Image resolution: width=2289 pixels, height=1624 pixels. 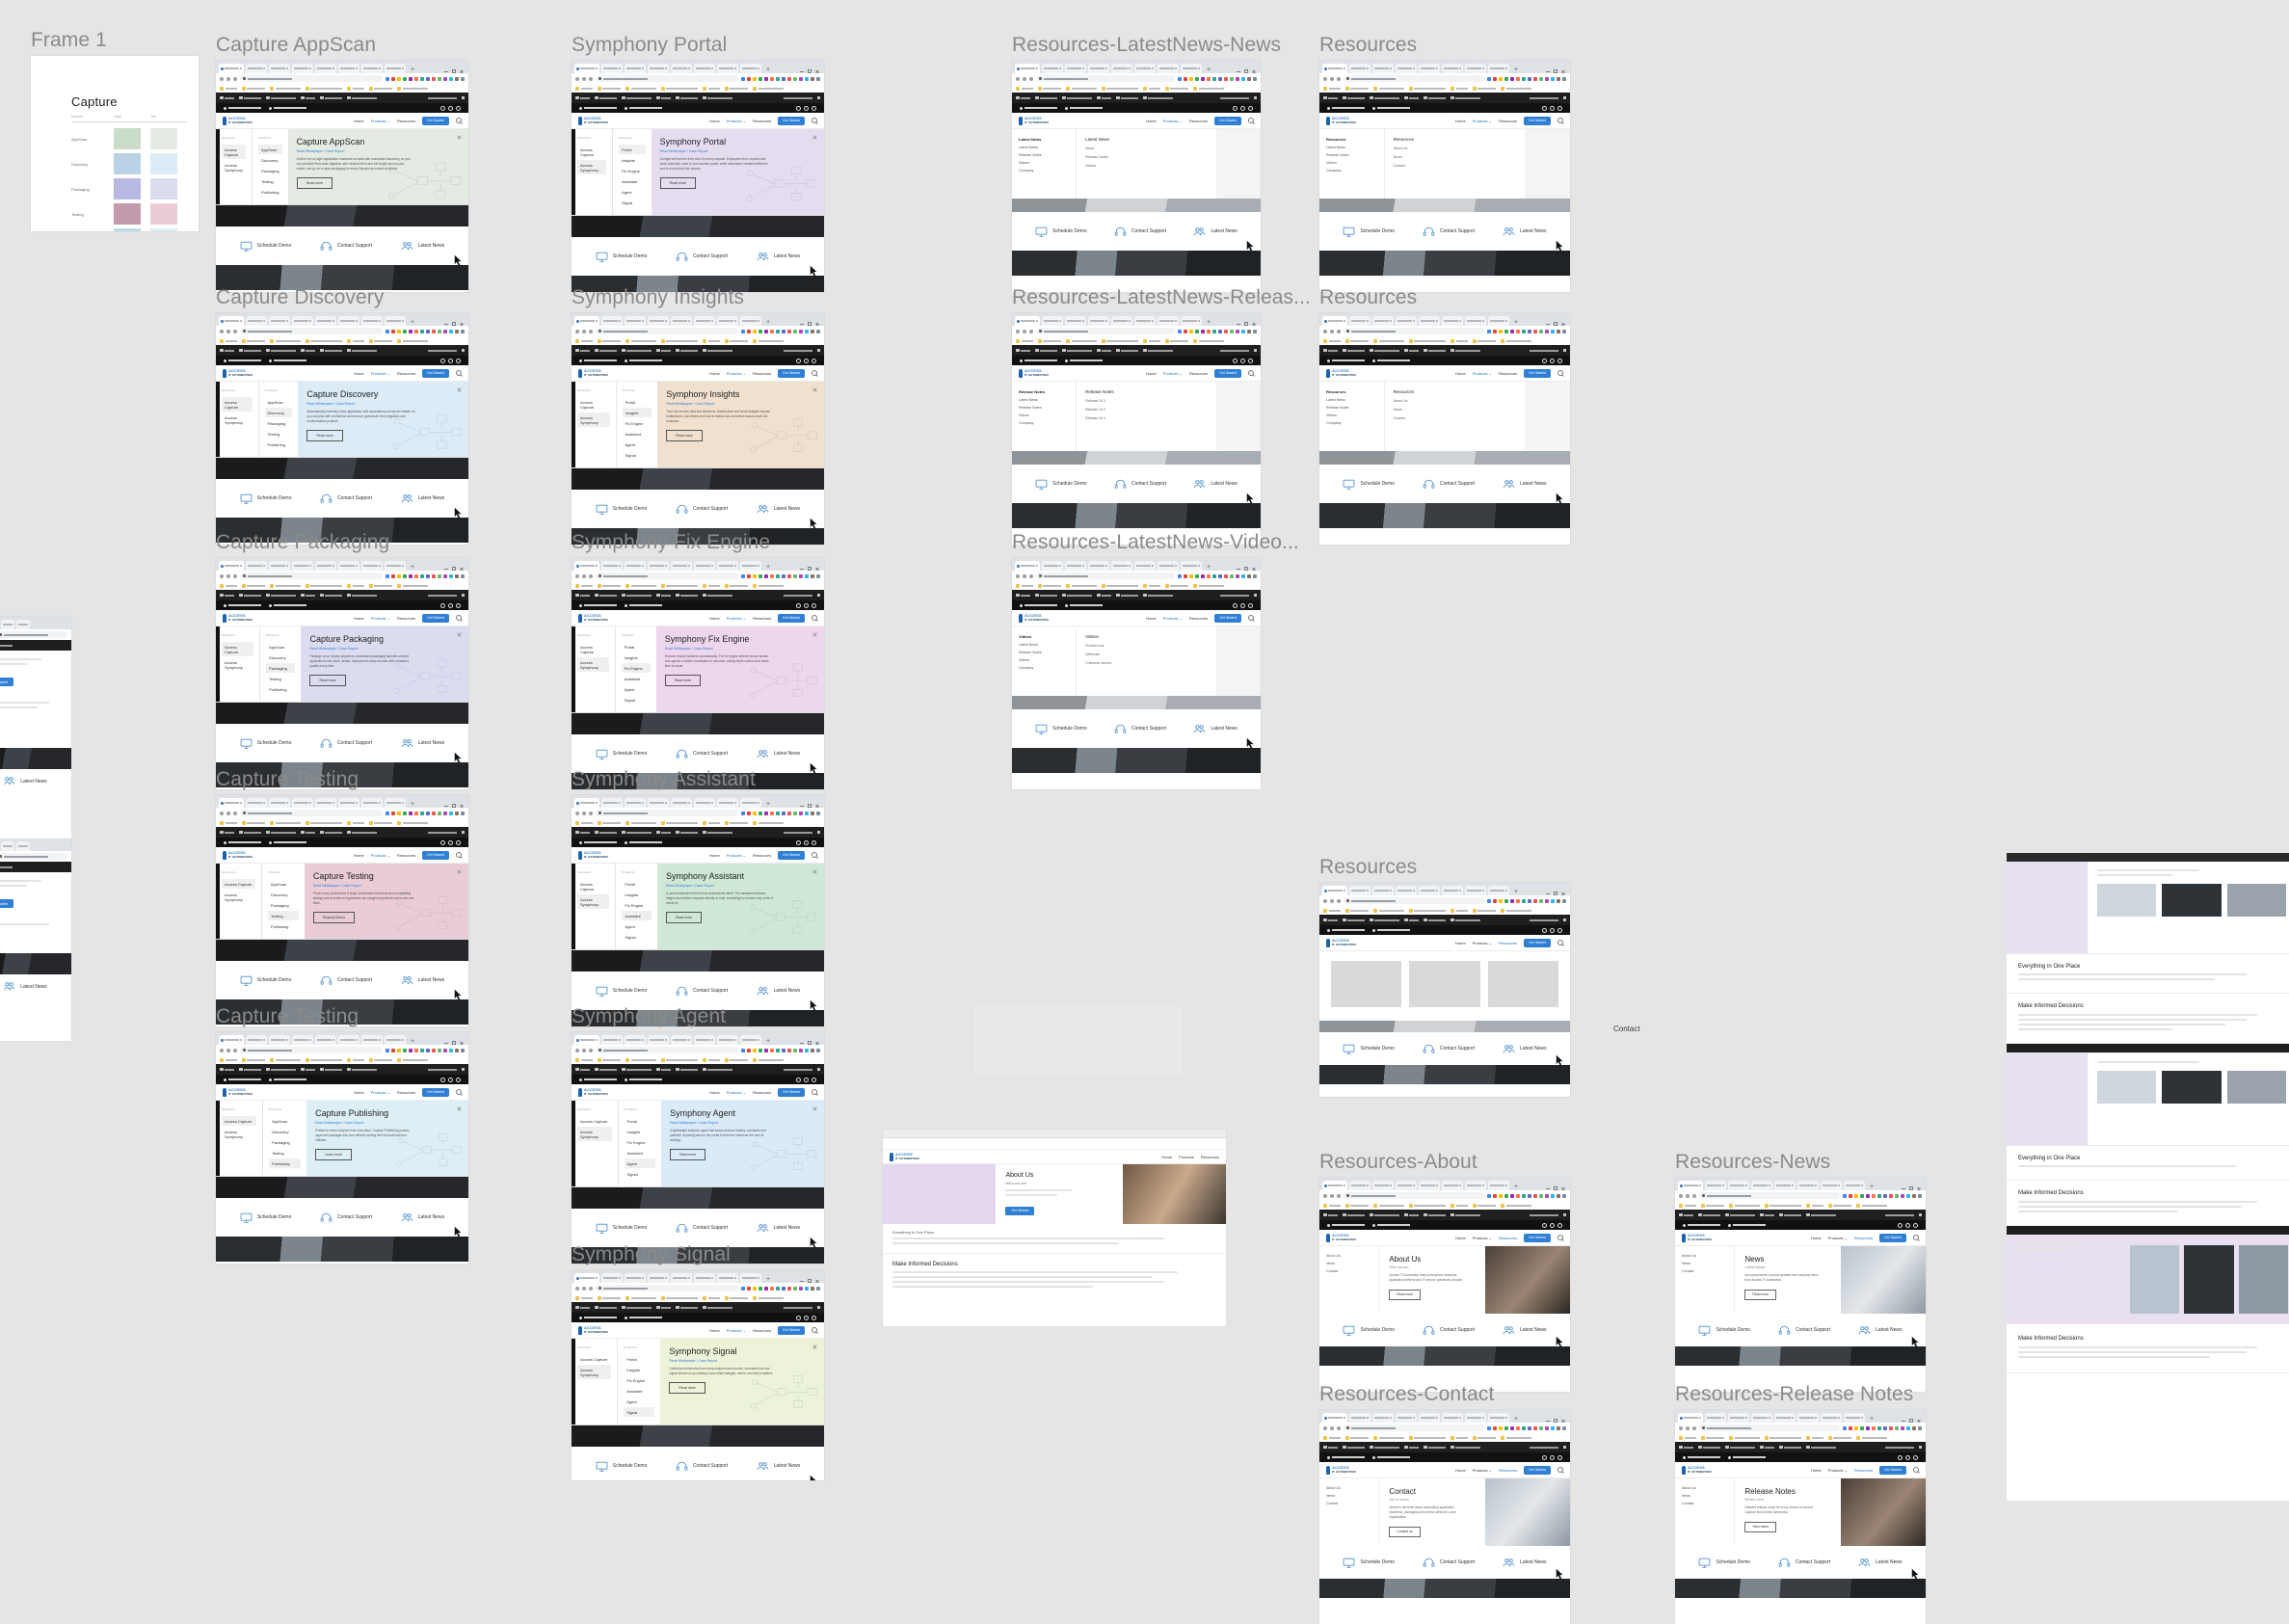 What do you see at coordinates (1146, 166) in the screenshot?
I see `main-list-item: Videos` at bounding box center [1146, 166].